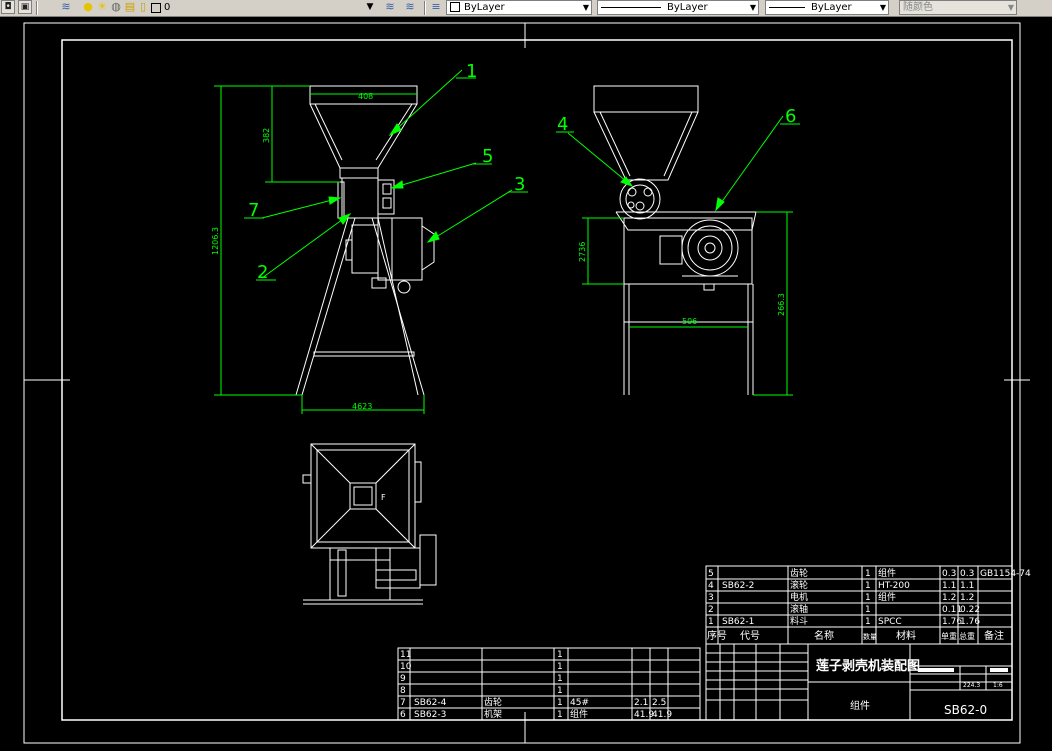 The image size is (1052, 751). I want to click on lock-icon: ▤, so click(130, 7).